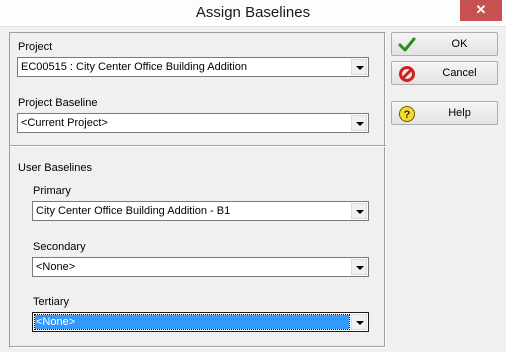  I want to click on help-icon: ?, so click(407, 114).